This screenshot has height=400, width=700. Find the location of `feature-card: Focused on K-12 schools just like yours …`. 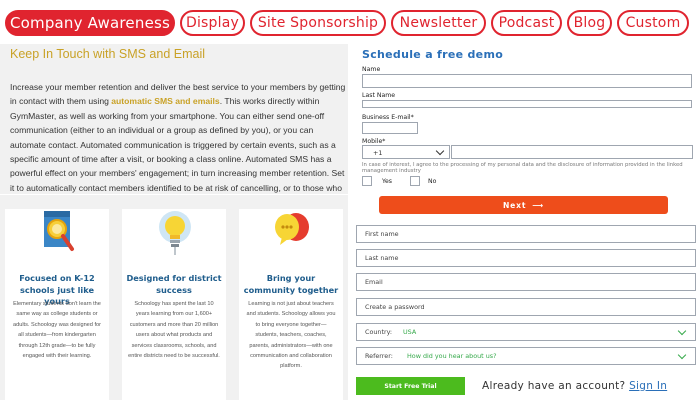

feature-card: Focused on K-12 schools just like yours … is located at coordinates (57, 304).